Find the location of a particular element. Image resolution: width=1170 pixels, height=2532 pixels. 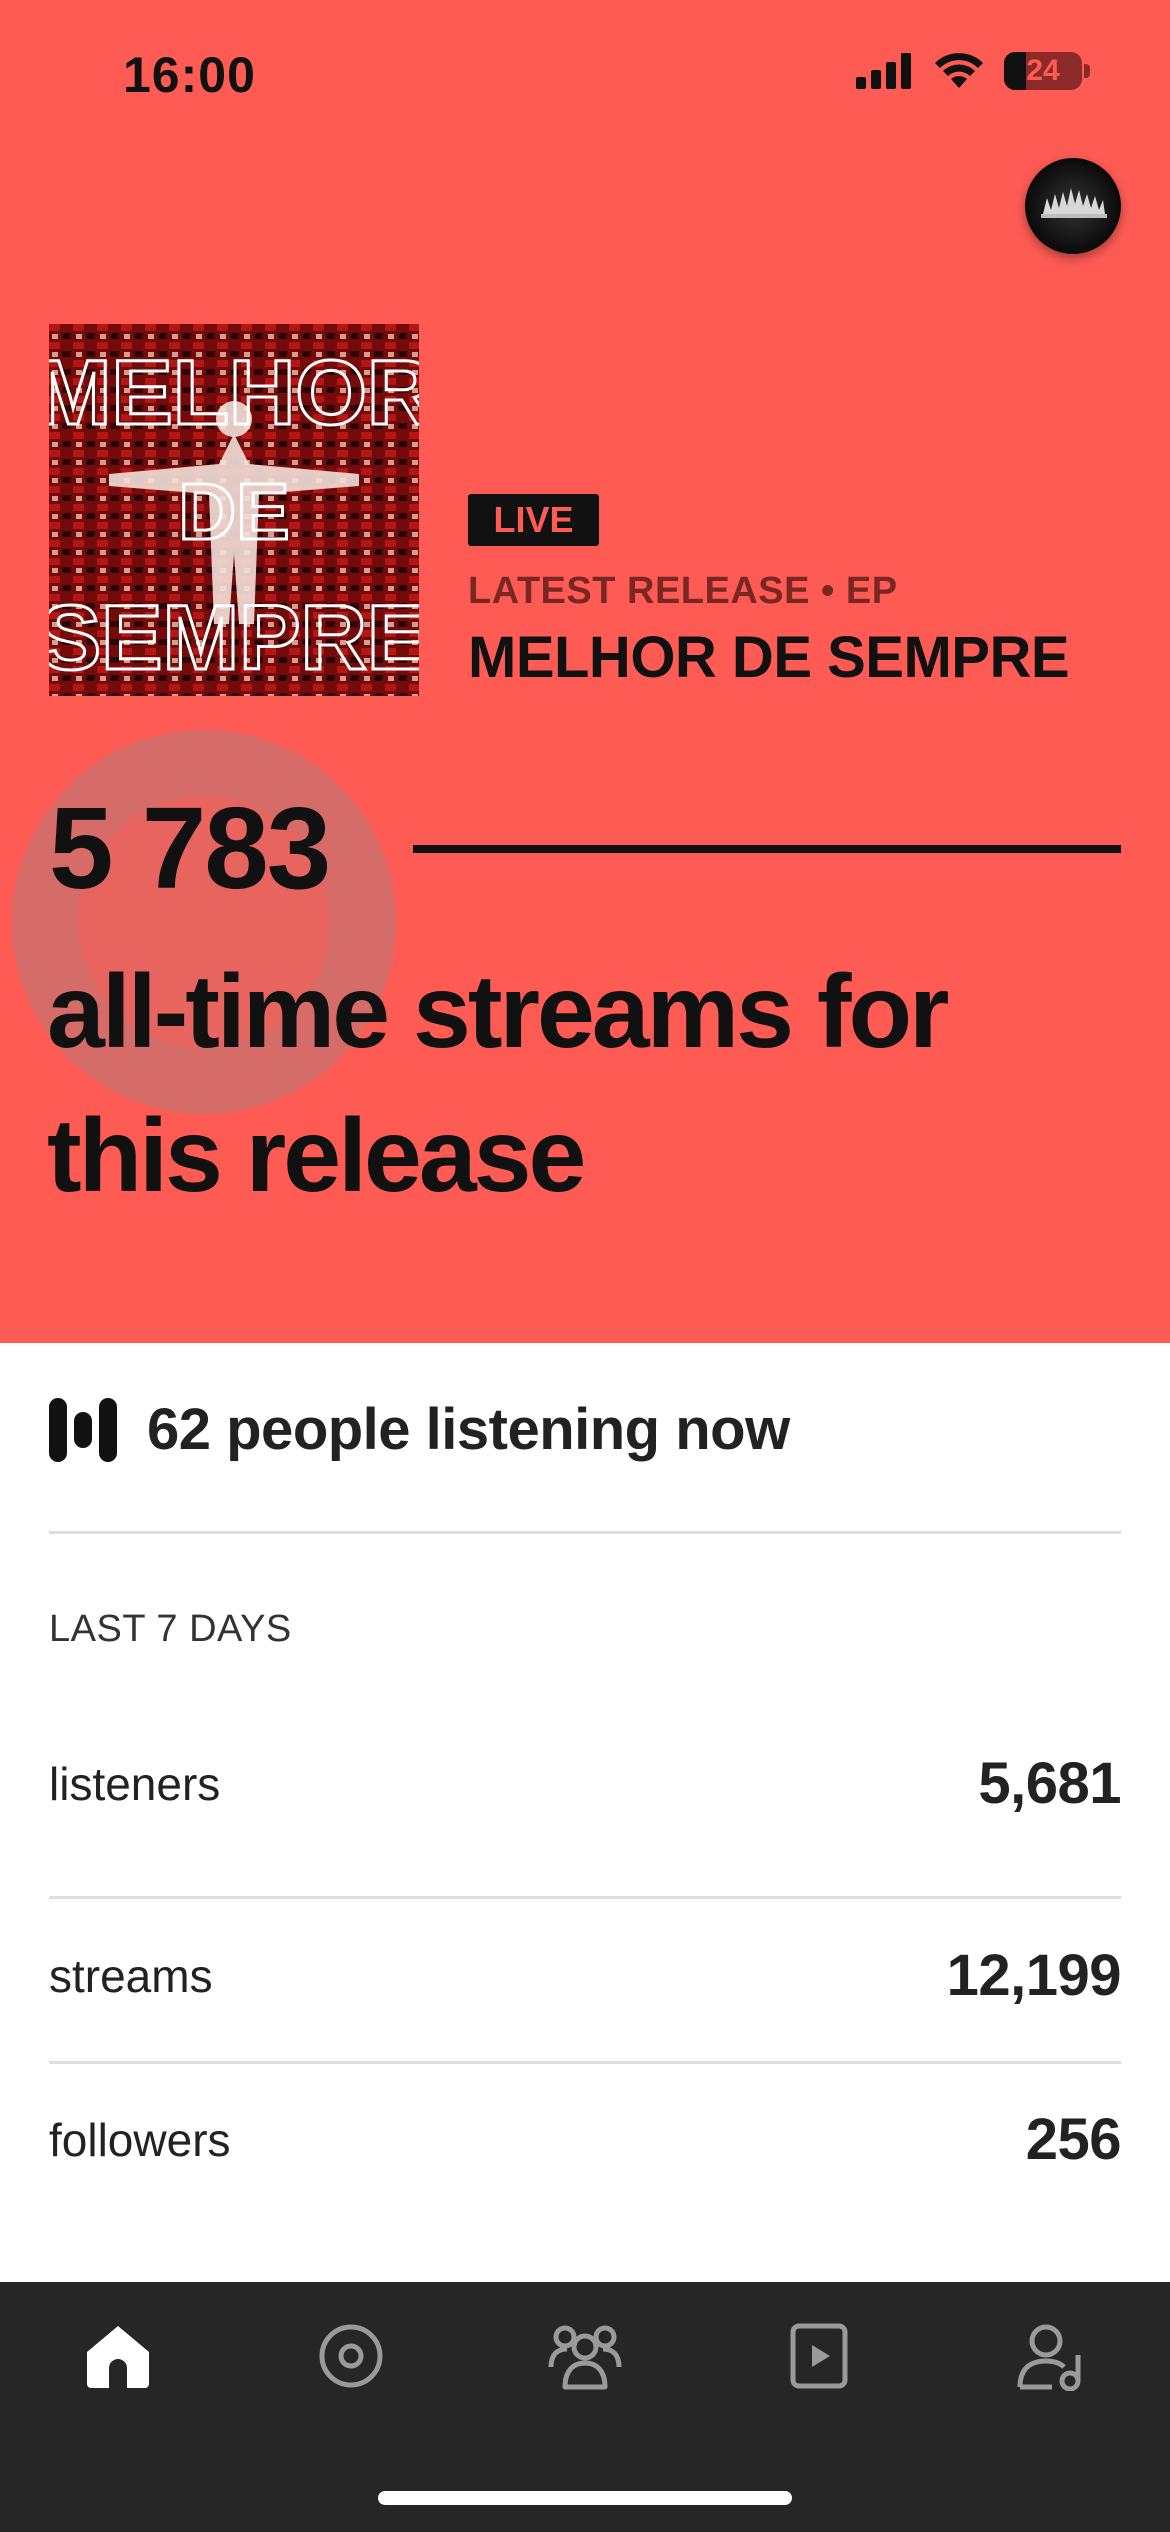

home-indicator is located at coordinates (585, 2498).